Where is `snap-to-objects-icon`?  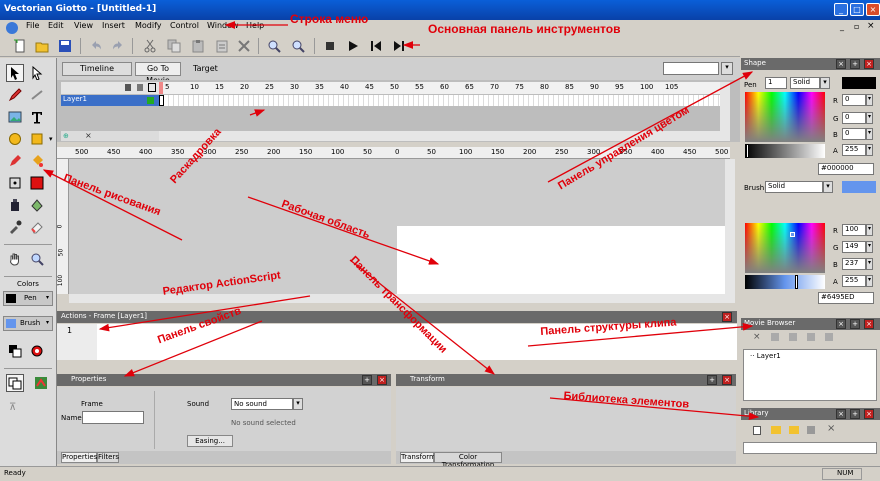
snap-to-objects-icon is located at coordinates (15, 383).